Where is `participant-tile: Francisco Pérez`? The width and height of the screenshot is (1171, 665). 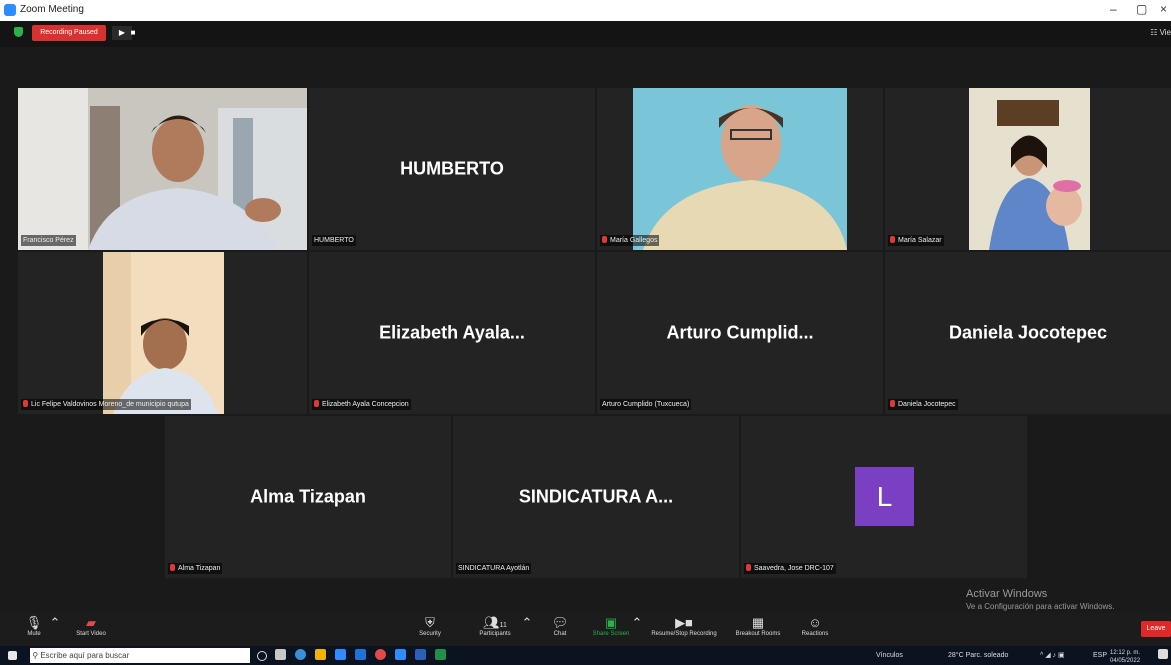
participant-tile: Francisco Pérez is located at coordinates (162, 169).